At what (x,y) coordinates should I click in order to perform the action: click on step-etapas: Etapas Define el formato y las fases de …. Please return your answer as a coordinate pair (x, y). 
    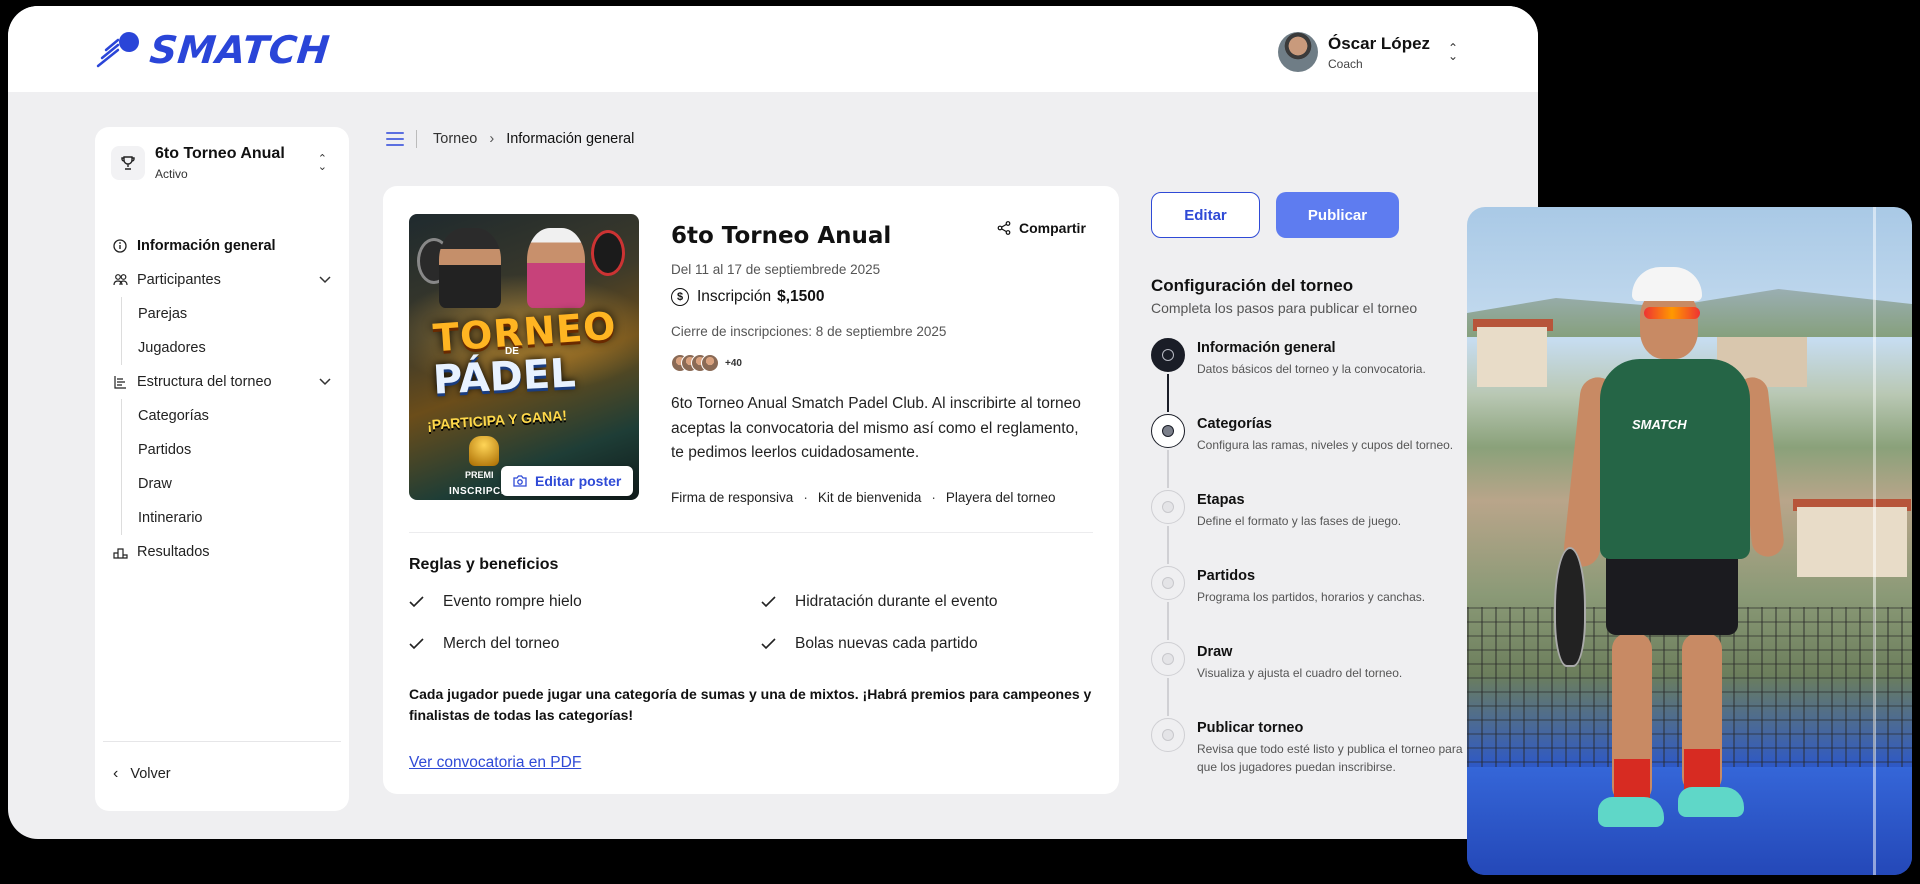
    Looking at the image, I should click on (1316, 528).